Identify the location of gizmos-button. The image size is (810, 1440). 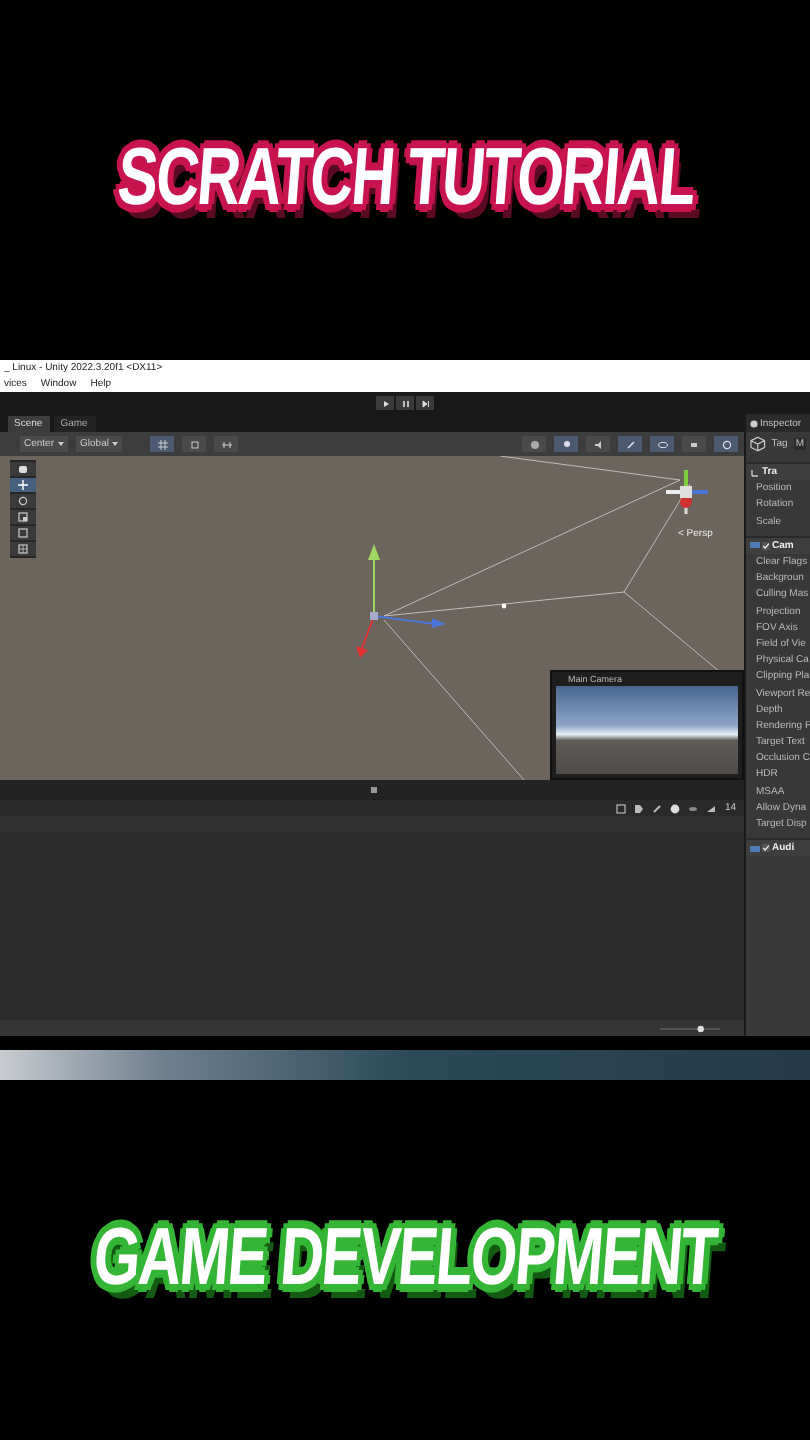
(726, 444).